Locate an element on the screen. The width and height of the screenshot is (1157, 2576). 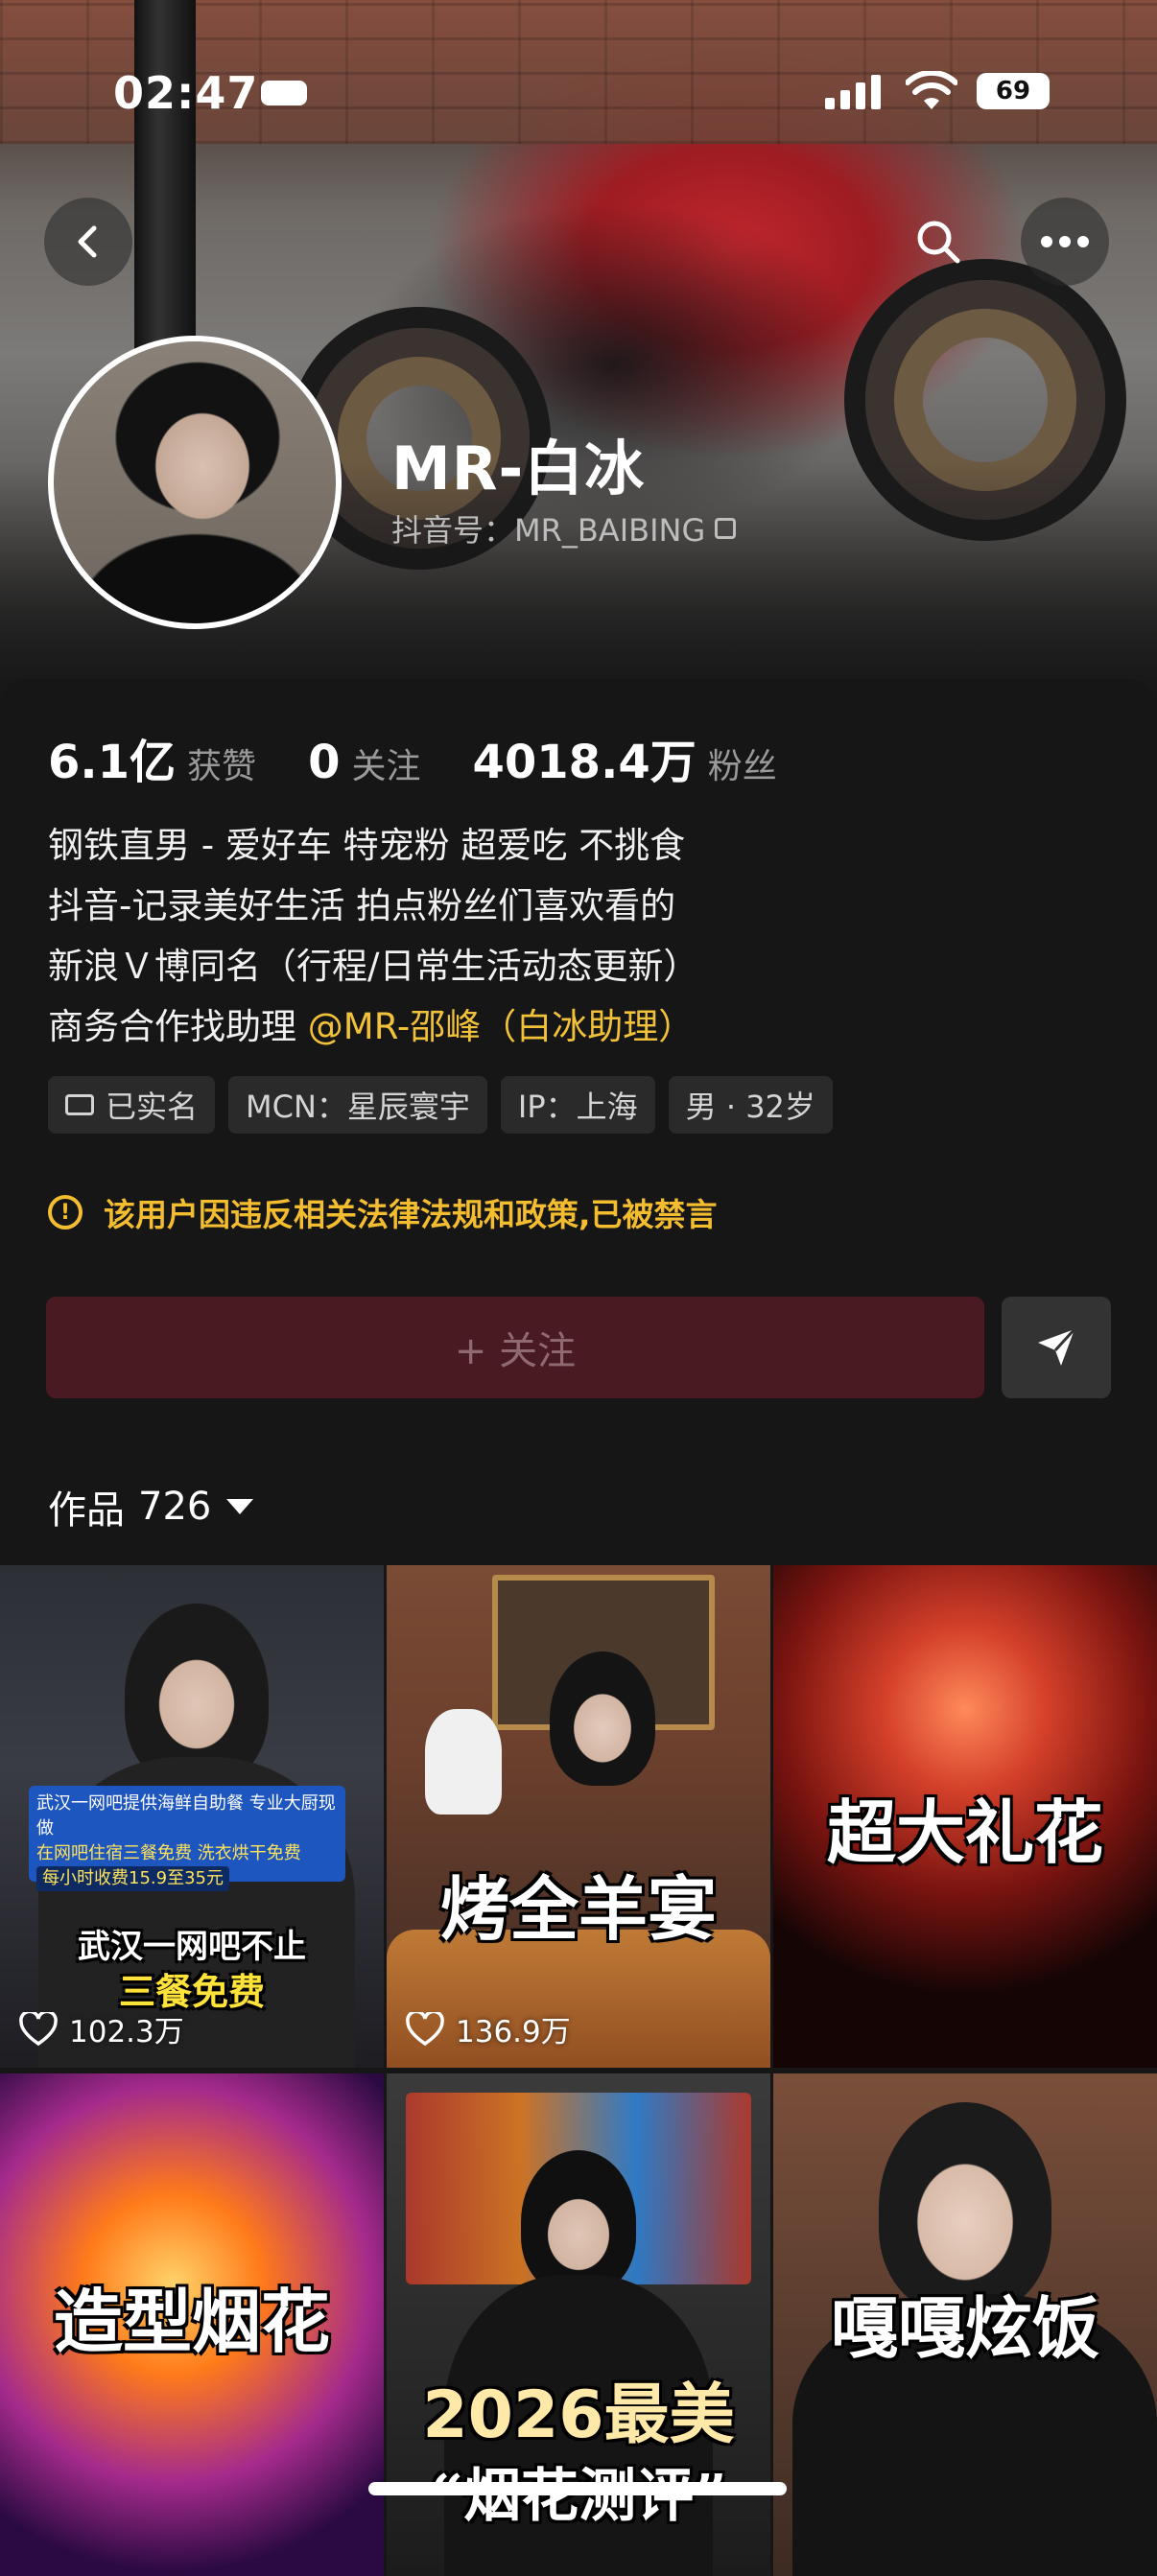
video-likes-count: 102.3万 is located at coordinates (126, 2032).